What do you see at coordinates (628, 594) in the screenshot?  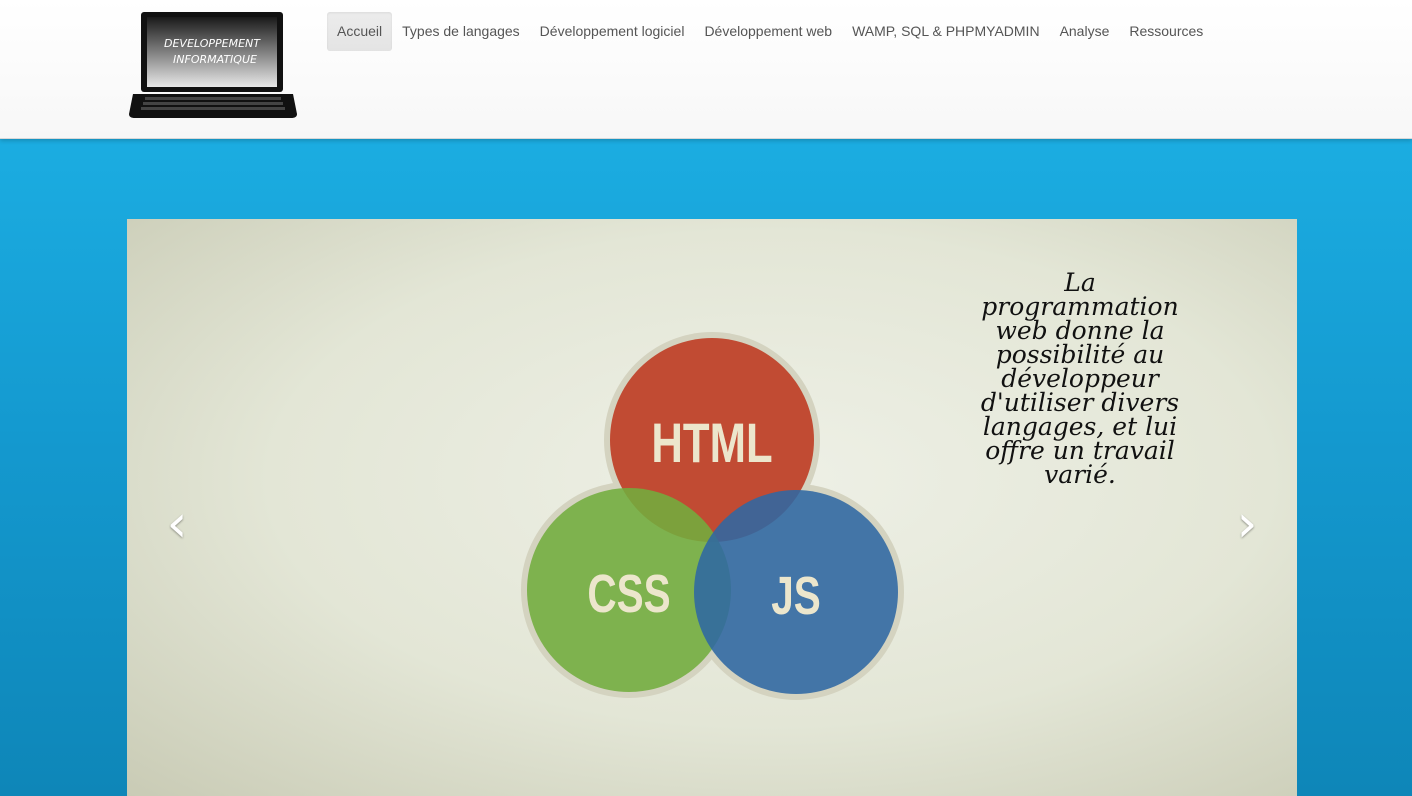 I see `venn-css-label: CSS` at bounding box center [628, 594].